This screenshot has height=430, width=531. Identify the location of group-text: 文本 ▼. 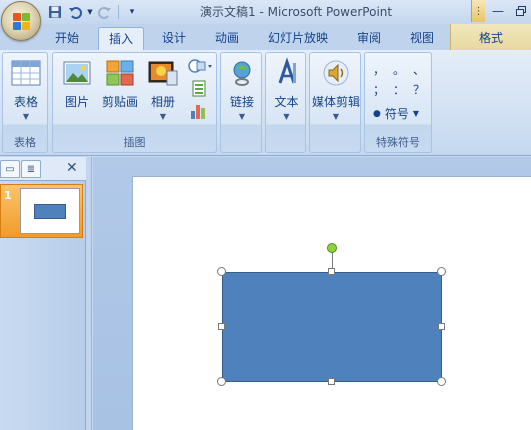
(285, 102).